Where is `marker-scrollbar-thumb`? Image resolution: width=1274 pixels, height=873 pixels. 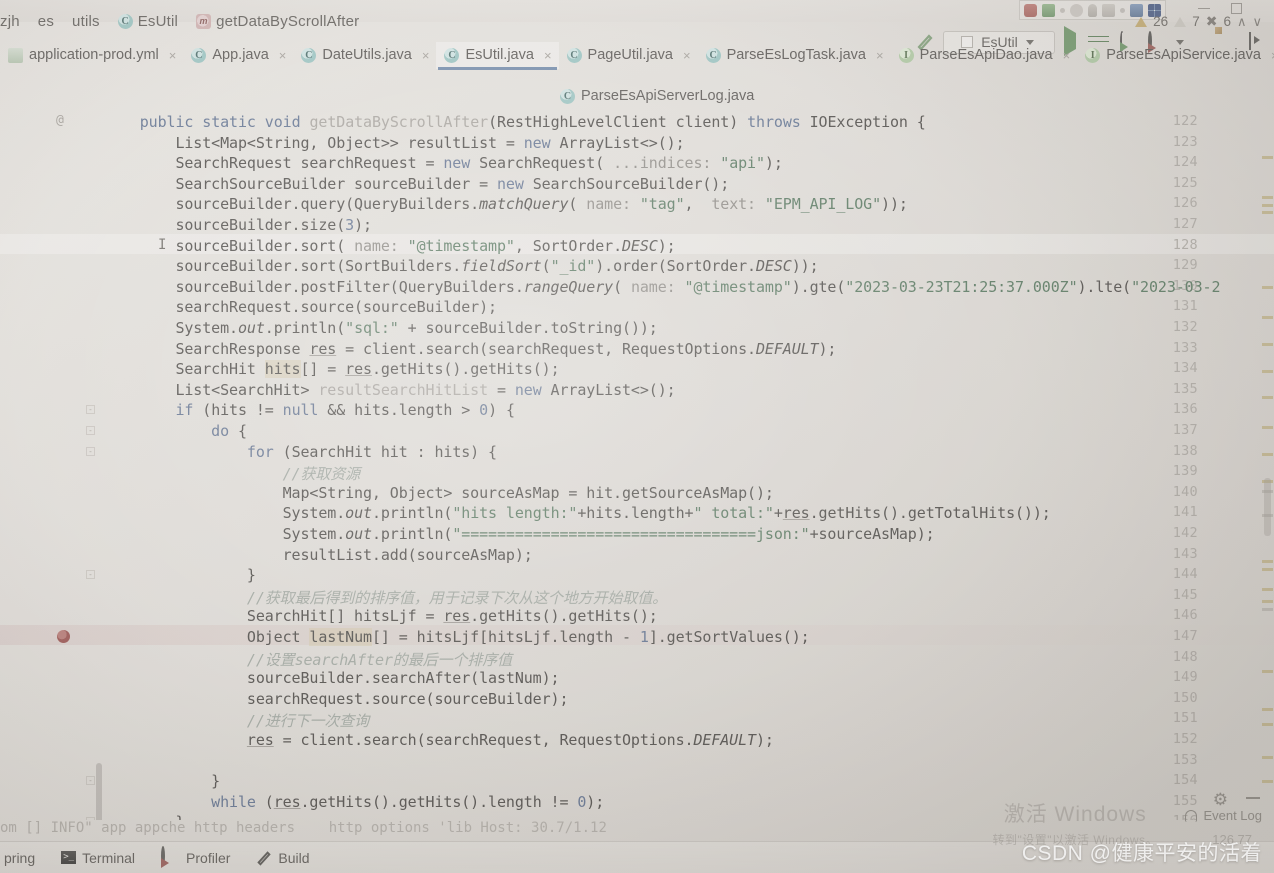 marker-scrollbar-thumb is located at coordinates (1267, 507).